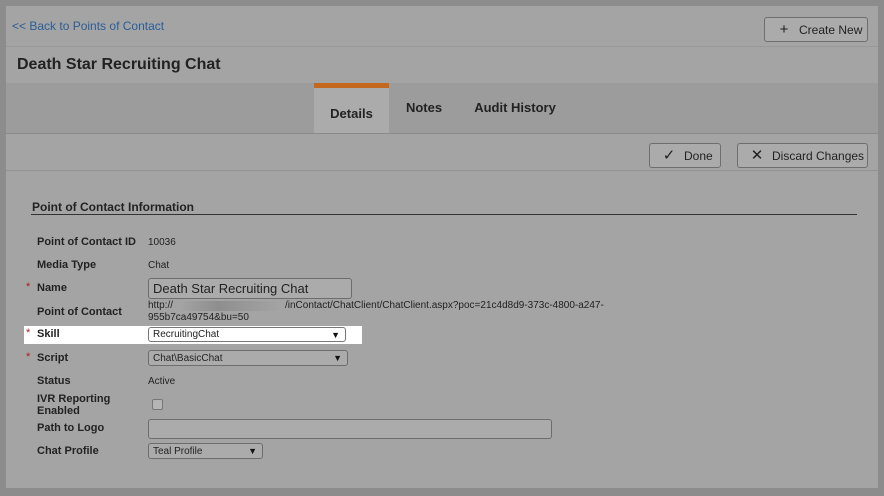 This screenshot has height=496, width=884. I want to click on status-label: Status, so click(54, 381).